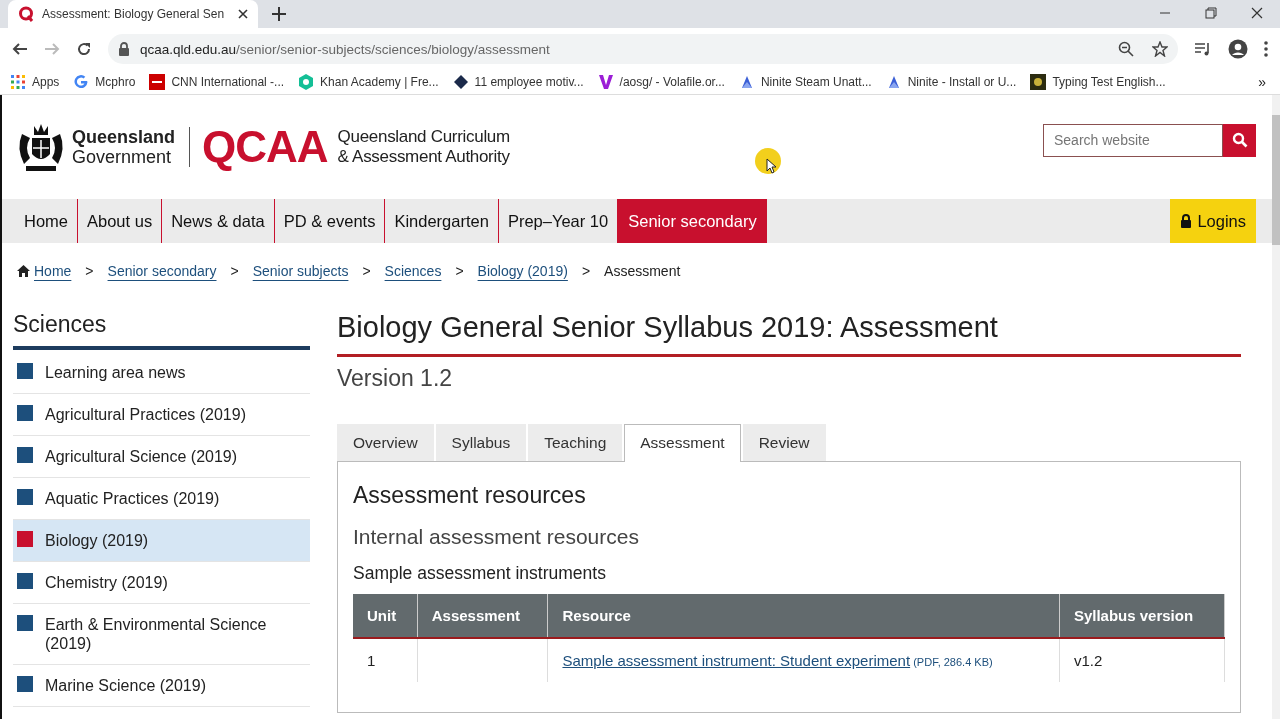  What do you see at coordinates (161, 583) in the screenshot?
I see `sidebar-item: Chemistry (2019)` at bounding box center [161, 583].